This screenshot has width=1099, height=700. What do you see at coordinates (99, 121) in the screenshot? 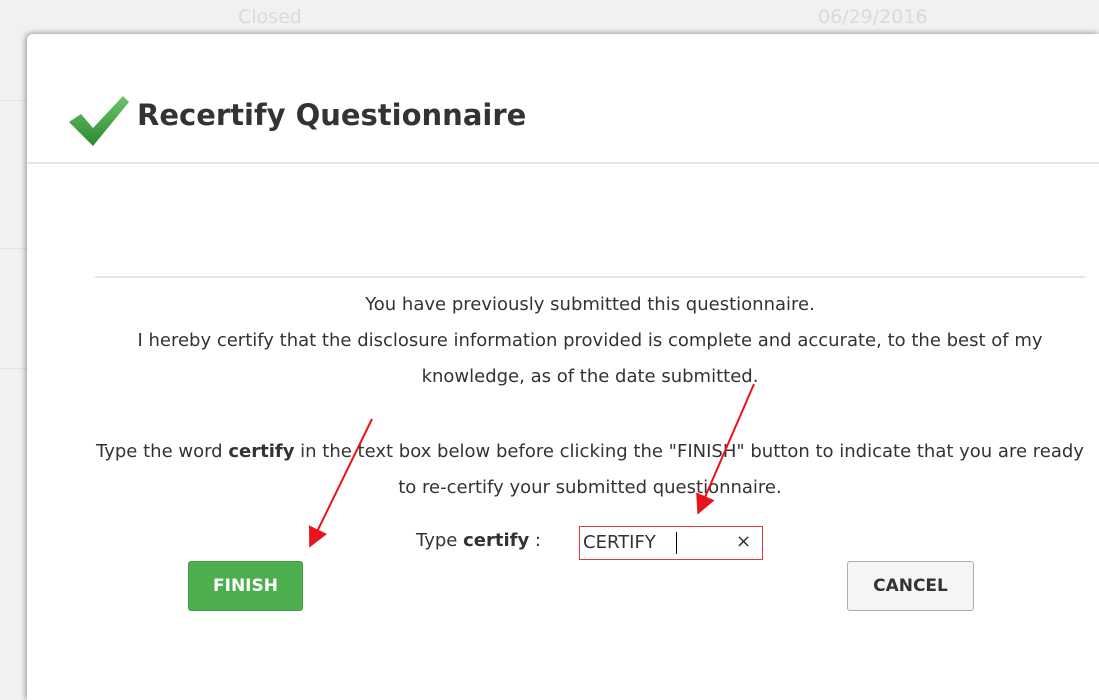
I see `checkmark-icon` at bounding box center [99, 121].